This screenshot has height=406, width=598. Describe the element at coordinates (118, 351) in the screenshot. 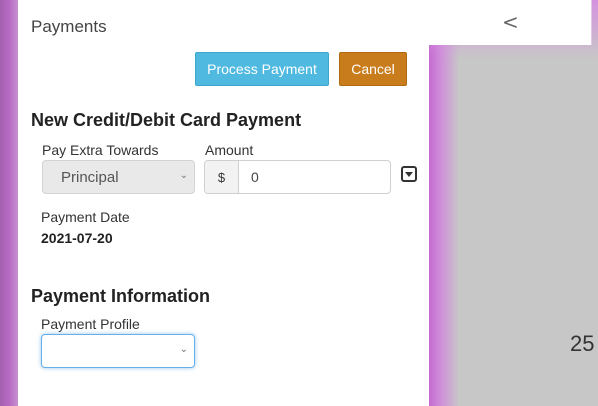

I see `payment-profile-select: ⌄` at that location.